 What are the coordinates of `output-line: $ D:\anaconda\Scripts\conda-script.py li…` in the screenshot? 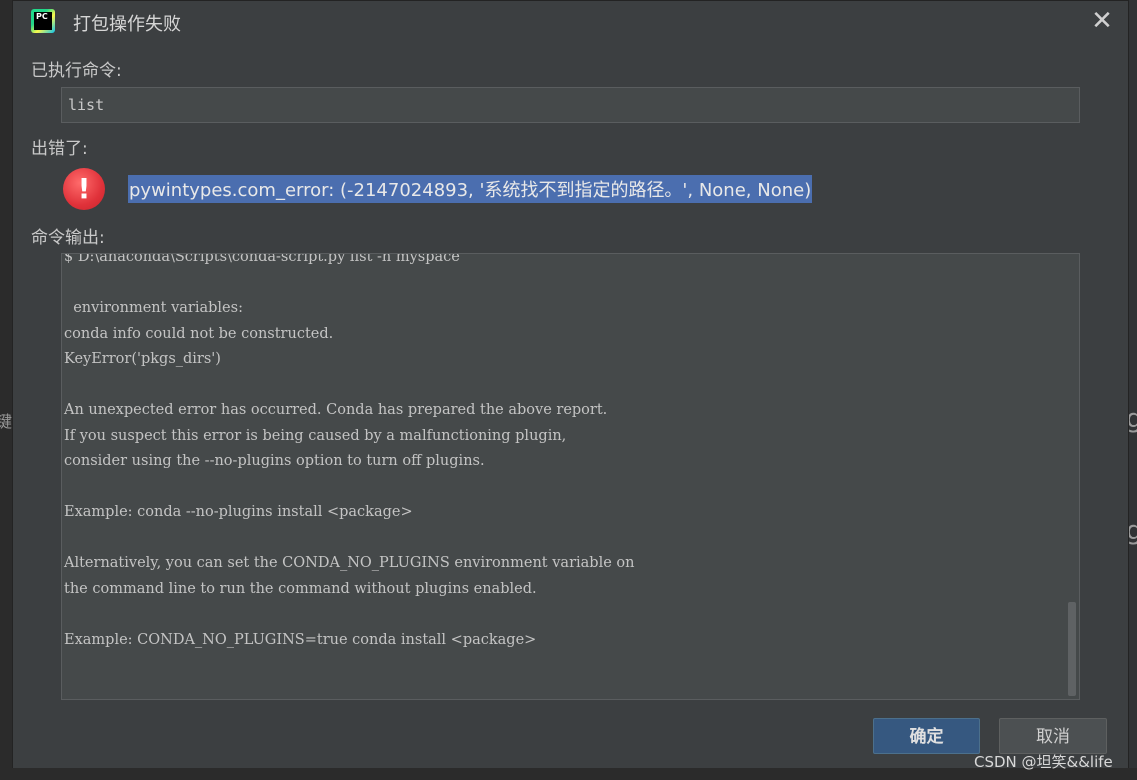 It's located at (262, 259).